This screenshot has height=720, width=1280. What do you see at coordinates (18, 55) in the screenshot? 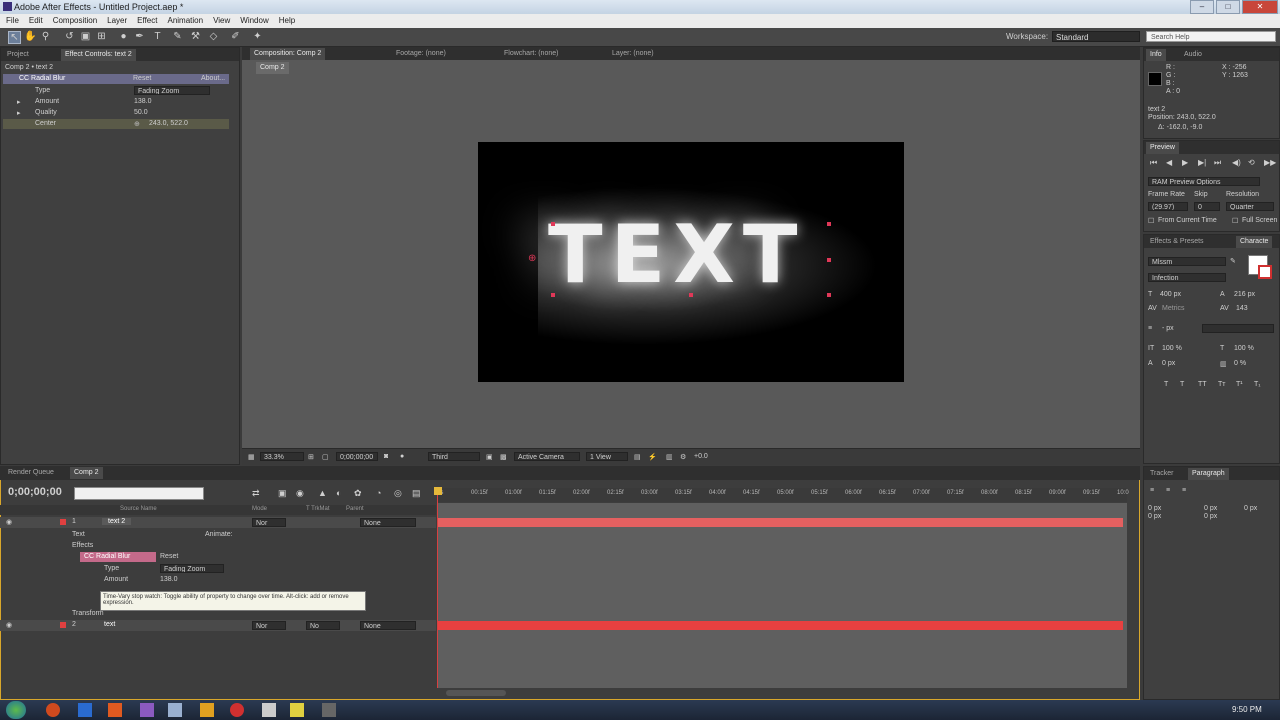
I see `tab-project: Project` at bounding box center [18, 55].